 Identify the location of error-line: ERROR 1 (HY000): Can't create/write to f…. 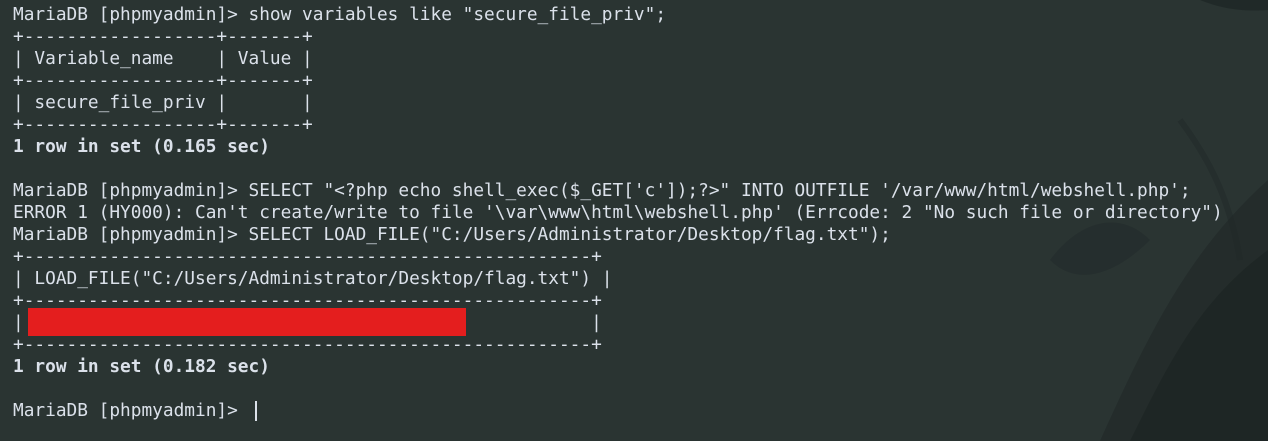
(618, 212).